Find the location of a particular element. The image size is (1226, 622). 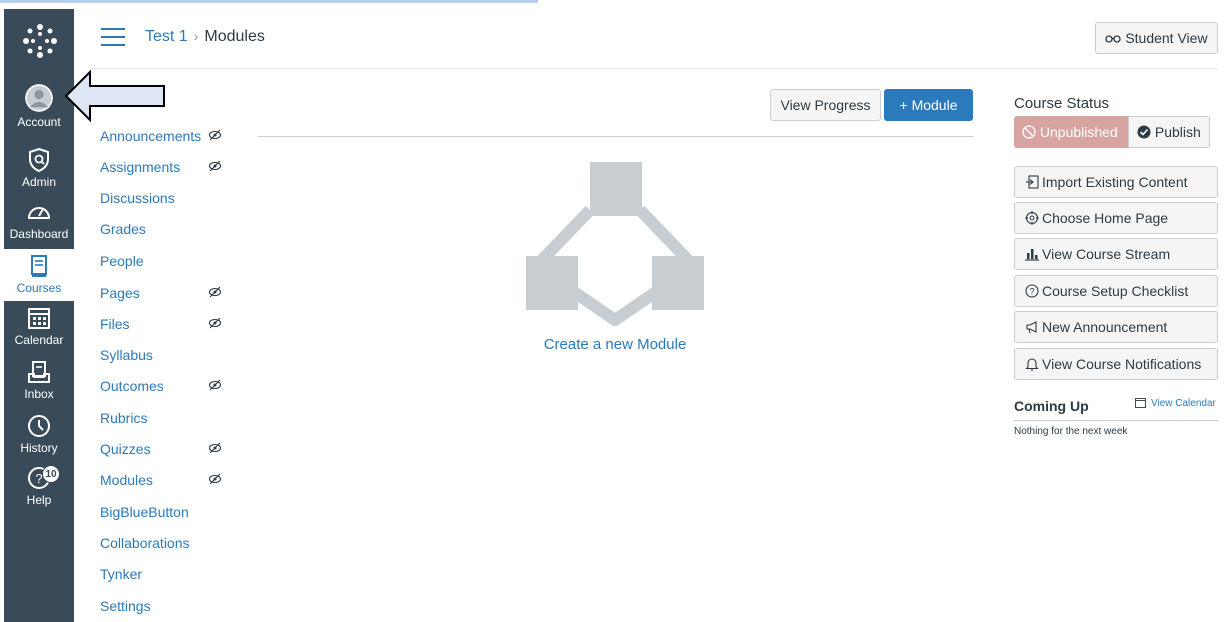

add-module-button: + Module is located at coordinates (928, 105).